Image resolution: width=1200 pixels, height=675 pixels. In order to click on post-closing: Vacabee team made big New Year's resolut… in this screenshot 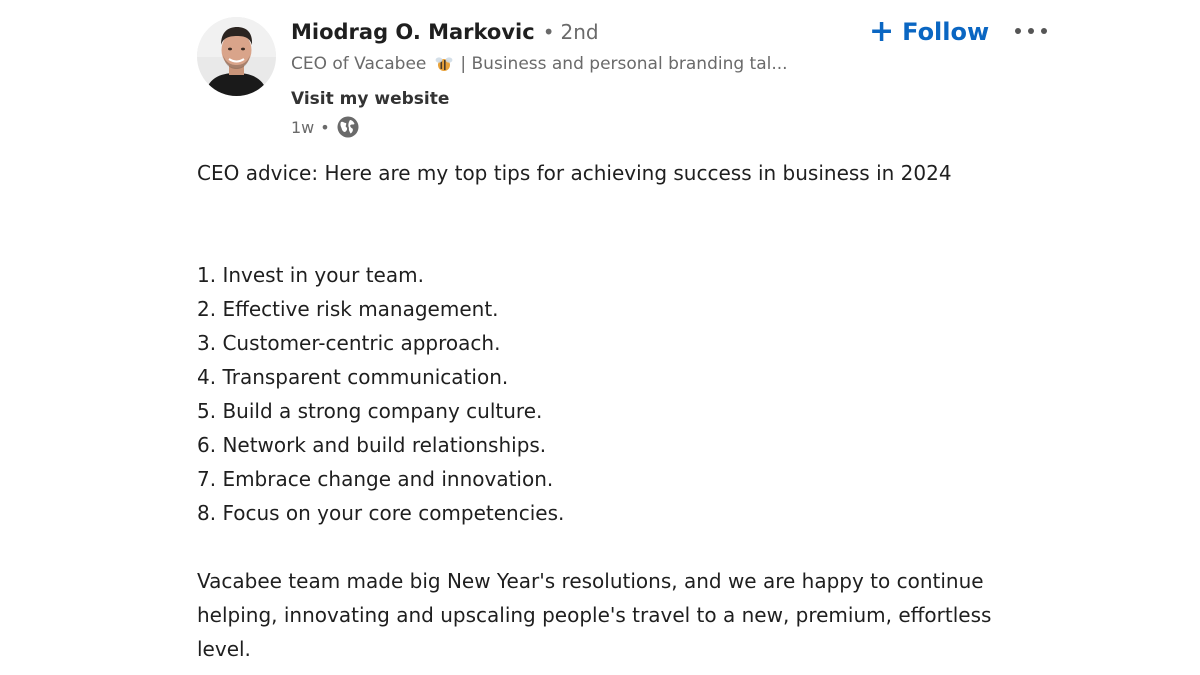, I will do `click(594, 615)`.